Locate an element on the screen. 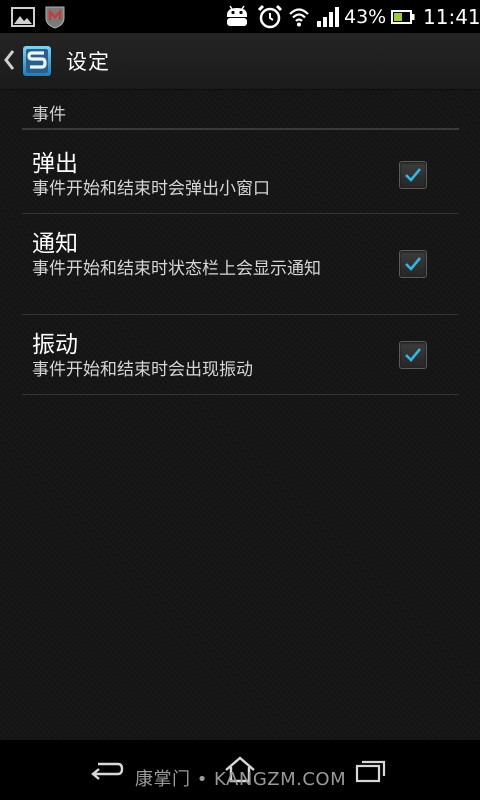  battery-percent: 43% is located at coordinates (365, 16).